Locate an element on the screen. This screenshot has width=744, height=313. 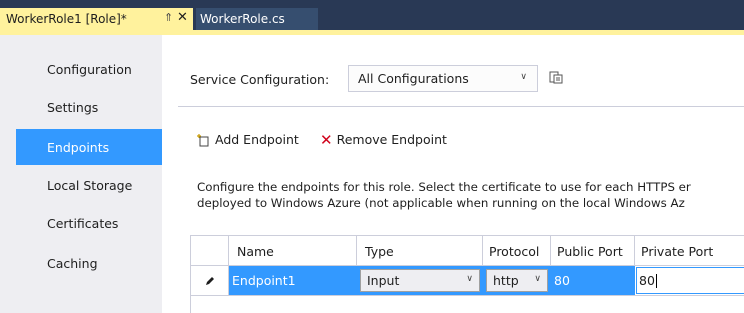
column-header-label: Private Port is located at coordinates (677, 251).